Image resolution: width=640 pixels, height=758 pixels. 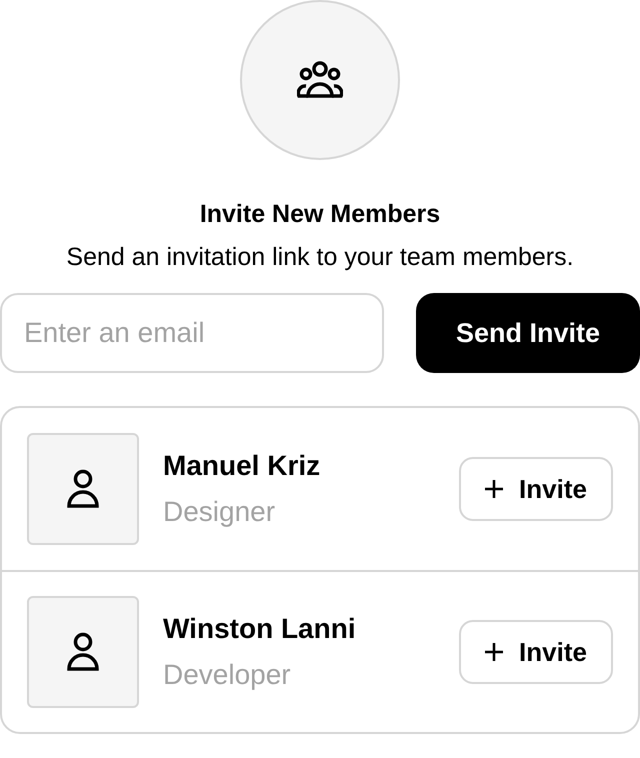 What do you see at coordinates (528, 333) in the screenshot?
I see `send-invite-button: Send Invite` at bounding box center [528, 333].